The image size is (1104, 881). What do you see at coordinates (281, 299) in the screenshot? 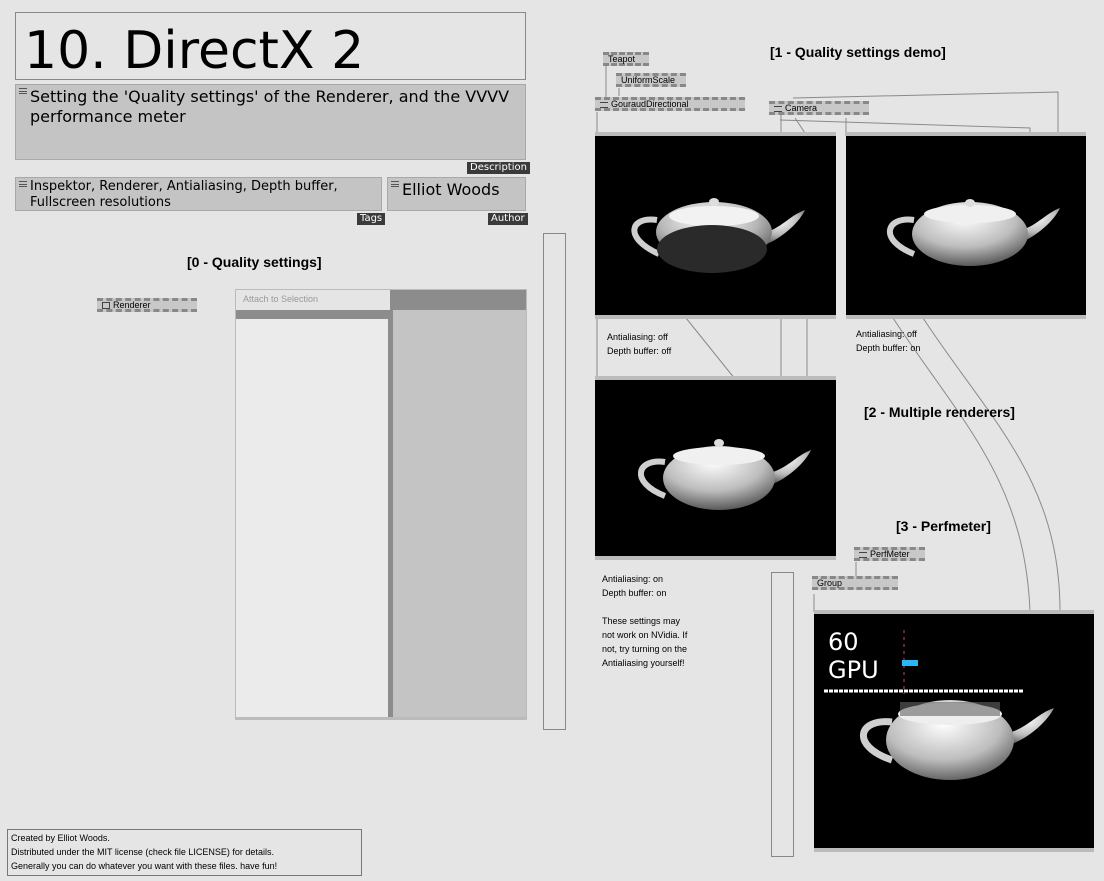
I see `attach-placeholder: Attach to Selection` at bounding box center [281, 299].